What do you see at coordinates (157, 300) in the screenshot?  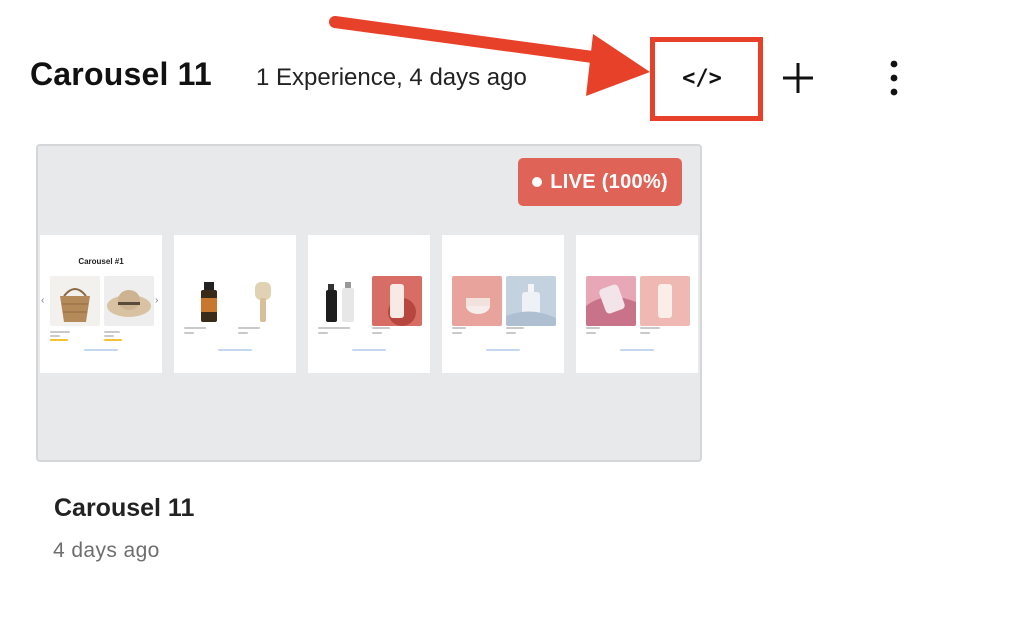 I see `chevron-right-icon: ›` at bounding box center [157, 300].